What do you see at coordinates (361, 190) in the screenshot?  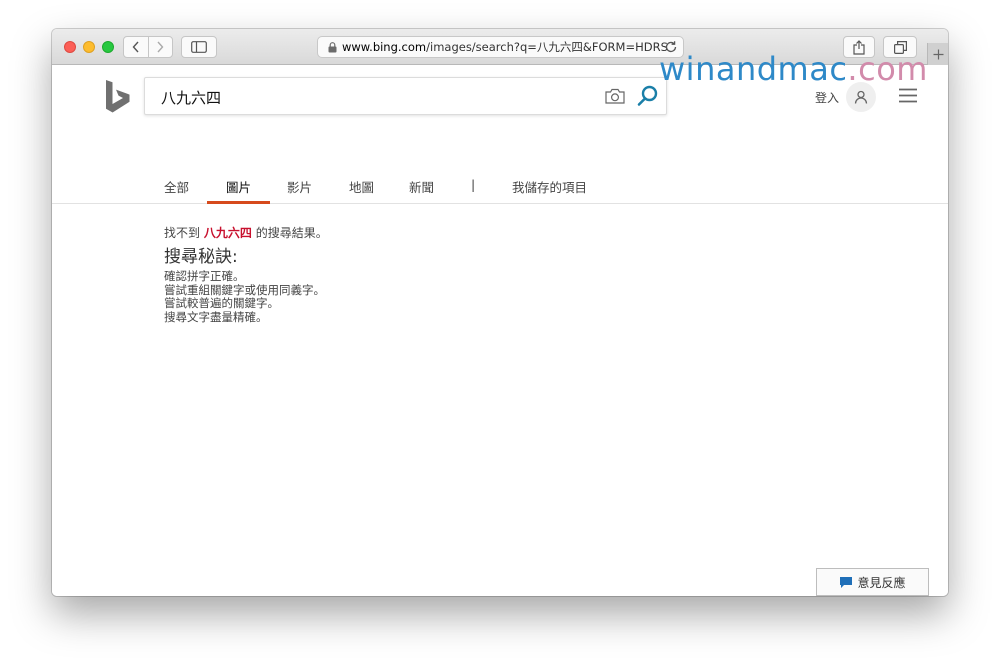 I see `tab-maps: 地圖` at bounding box center [361, 190].